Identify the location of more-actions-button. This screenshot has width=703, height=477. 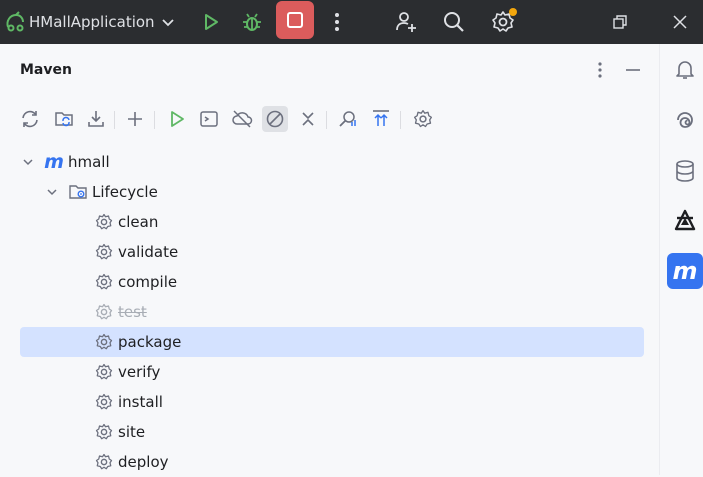
(337, 22).